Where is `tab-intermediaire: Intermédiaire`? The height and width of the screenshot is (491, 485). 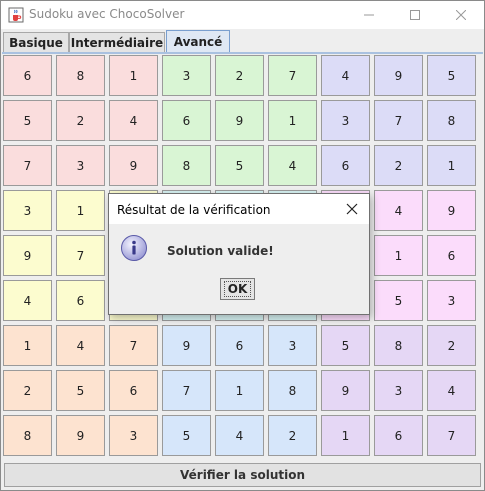 tab-intermediaire: Intermédiaire is located at coordinates (117, 42).